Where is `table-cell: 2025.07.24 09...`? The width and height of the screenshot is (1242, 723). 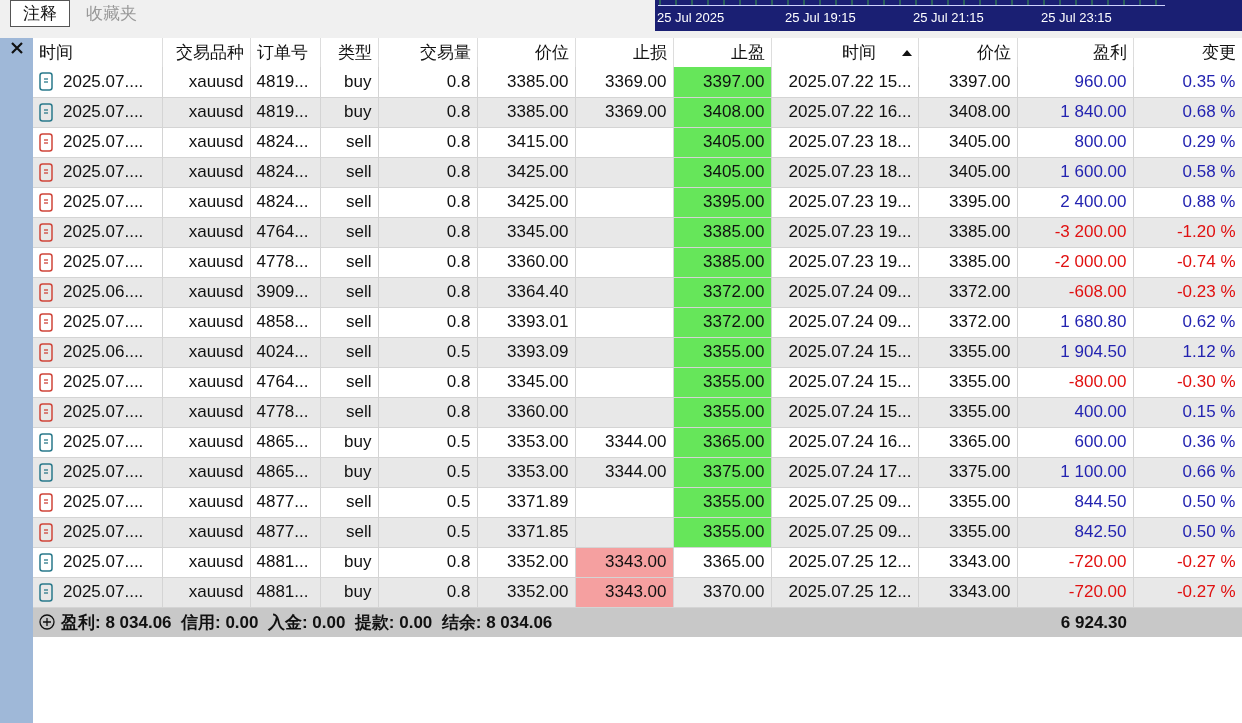
table-cell: 2025.07.24 09... is located at coordinates (844, 322).